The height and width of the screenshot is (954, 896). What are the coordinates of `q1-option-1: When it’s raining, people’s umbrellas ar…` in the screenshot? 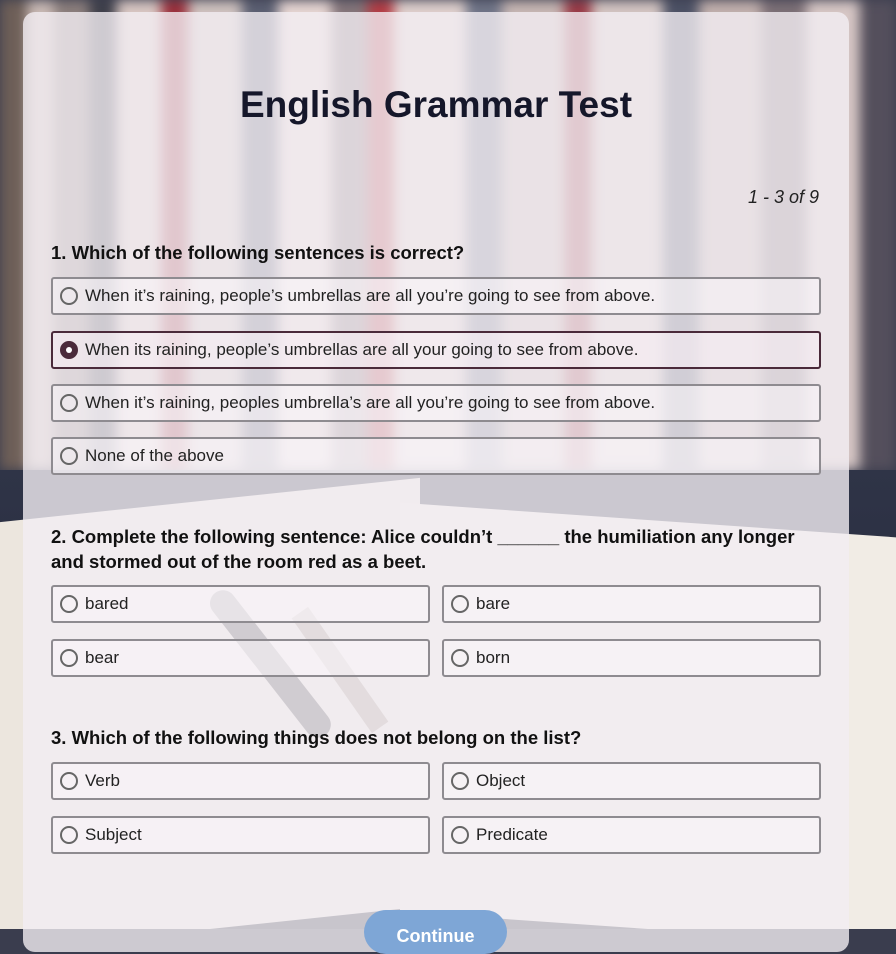 It's located at (436, 296).